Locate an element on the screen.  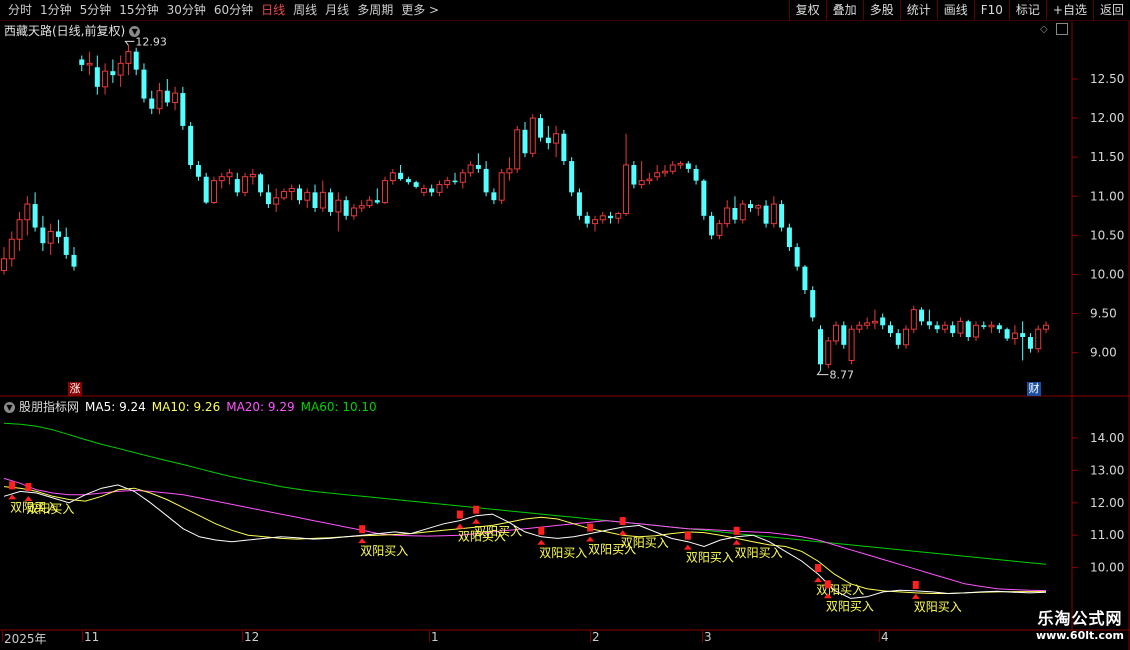
toolbar-button: F10 is located at coordinates (991, 10).